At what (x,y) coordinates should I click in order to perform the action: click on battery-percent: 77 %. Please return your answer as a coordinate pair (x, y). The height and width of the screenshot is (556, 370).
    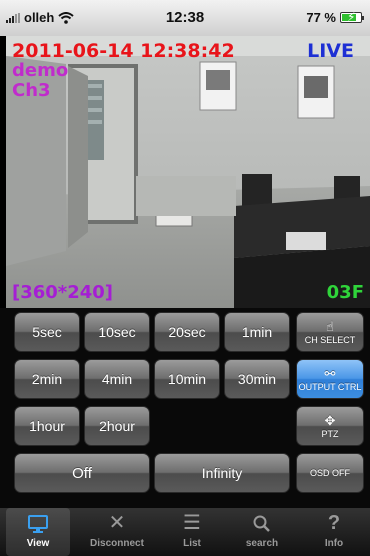
    Looking at the image, I should click on (321, 17).